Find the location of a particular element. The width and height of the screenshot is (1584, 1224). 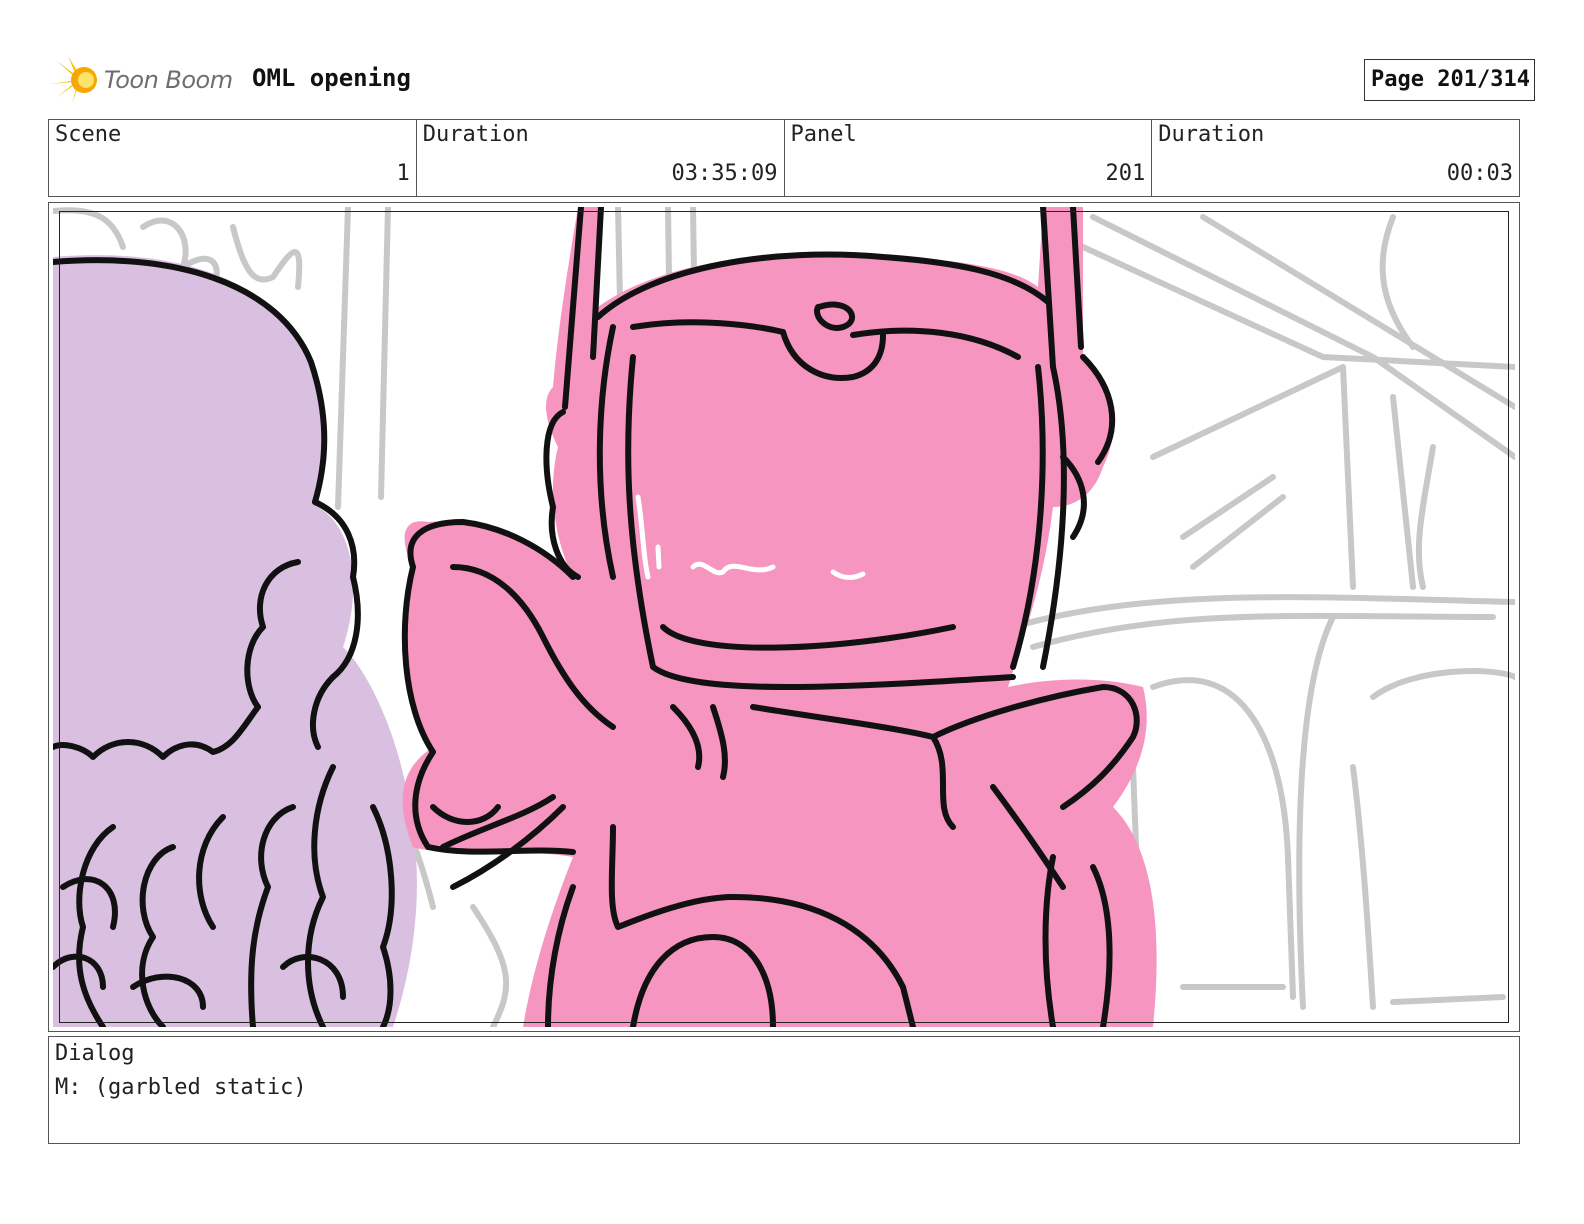

logo-text: Toon Boom is located at coordinates (168, 80).